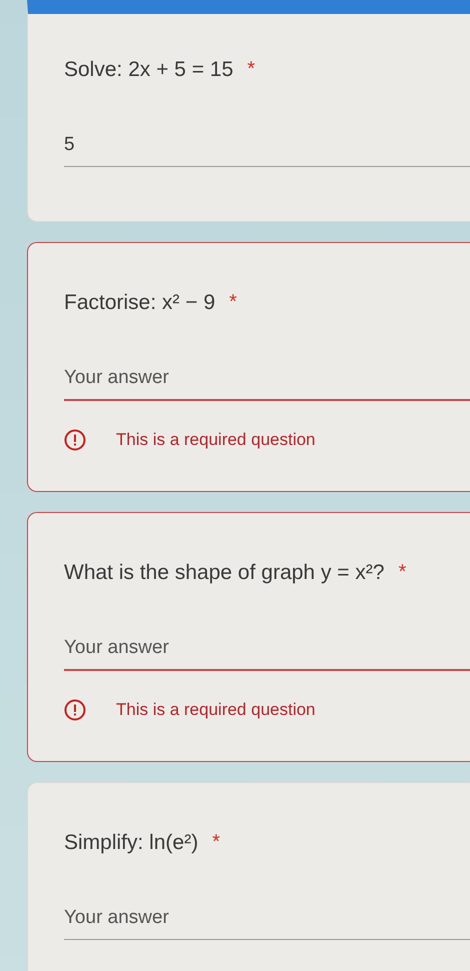 The width and height of the screenshot is (470, 971). What do you see at coordinates (131, 843) in the screenshot?
I see `question-text: Simplify: ln(e²)` at bounding box center [131, 843].